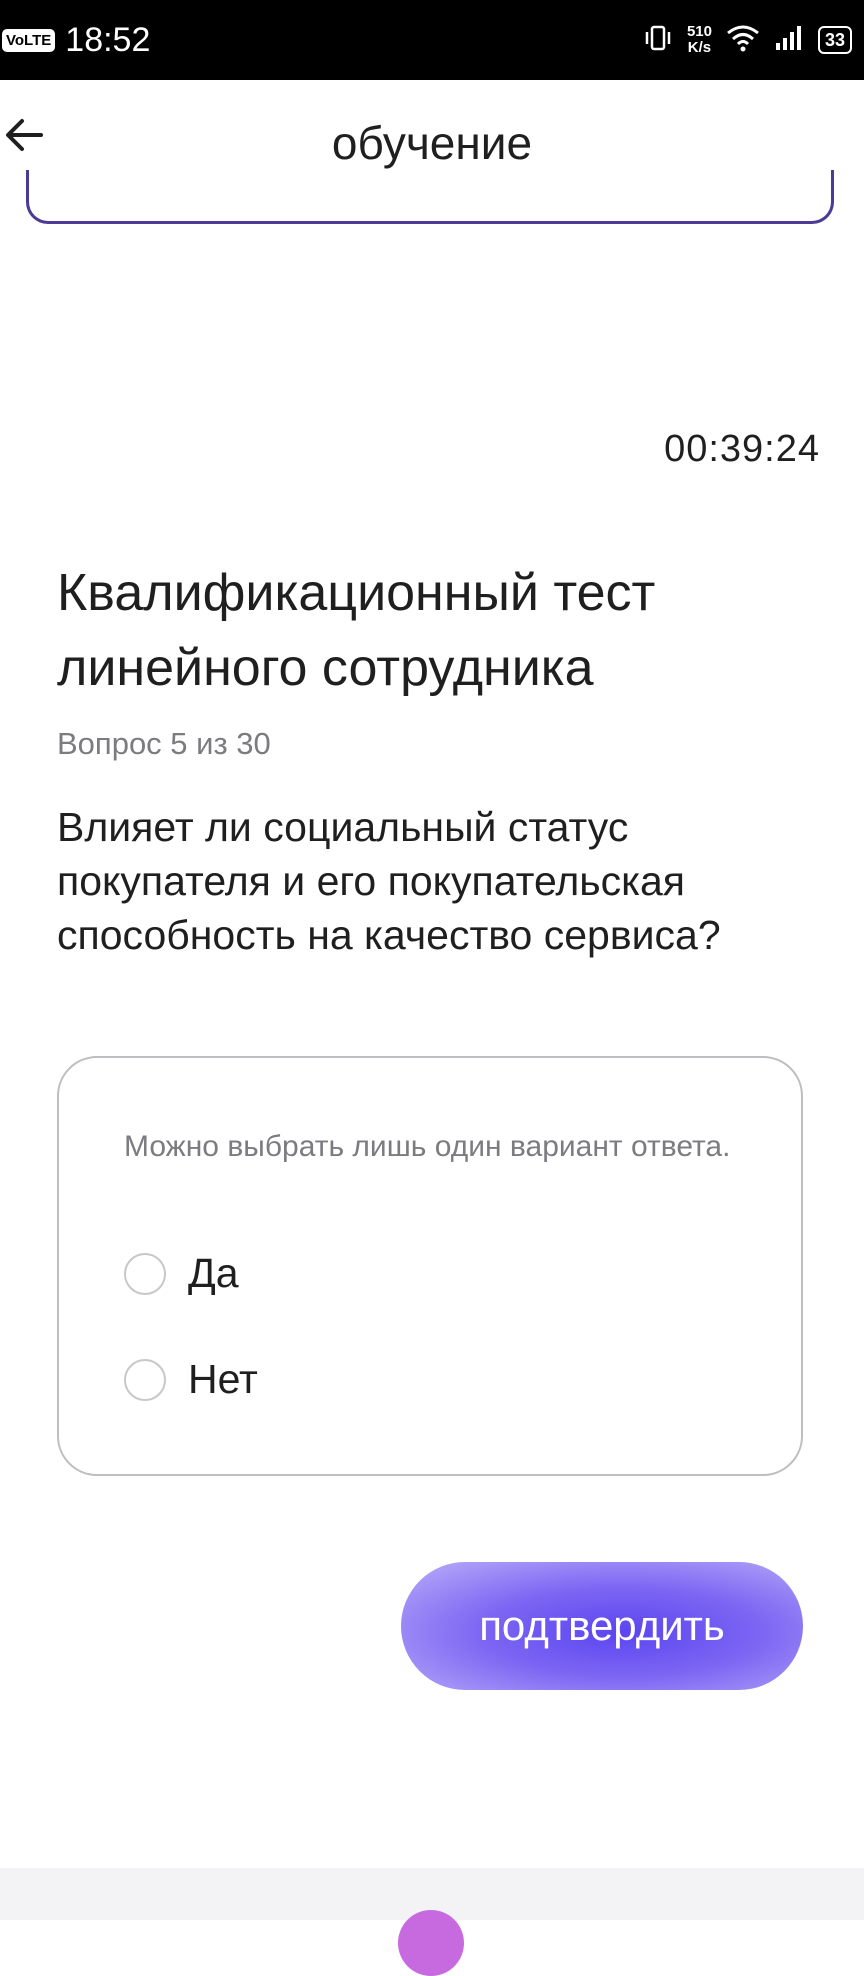 The width and height of the screenshot is (864, 1976). I want to click on confirm-button: подтвердить, so click(602, 1626).